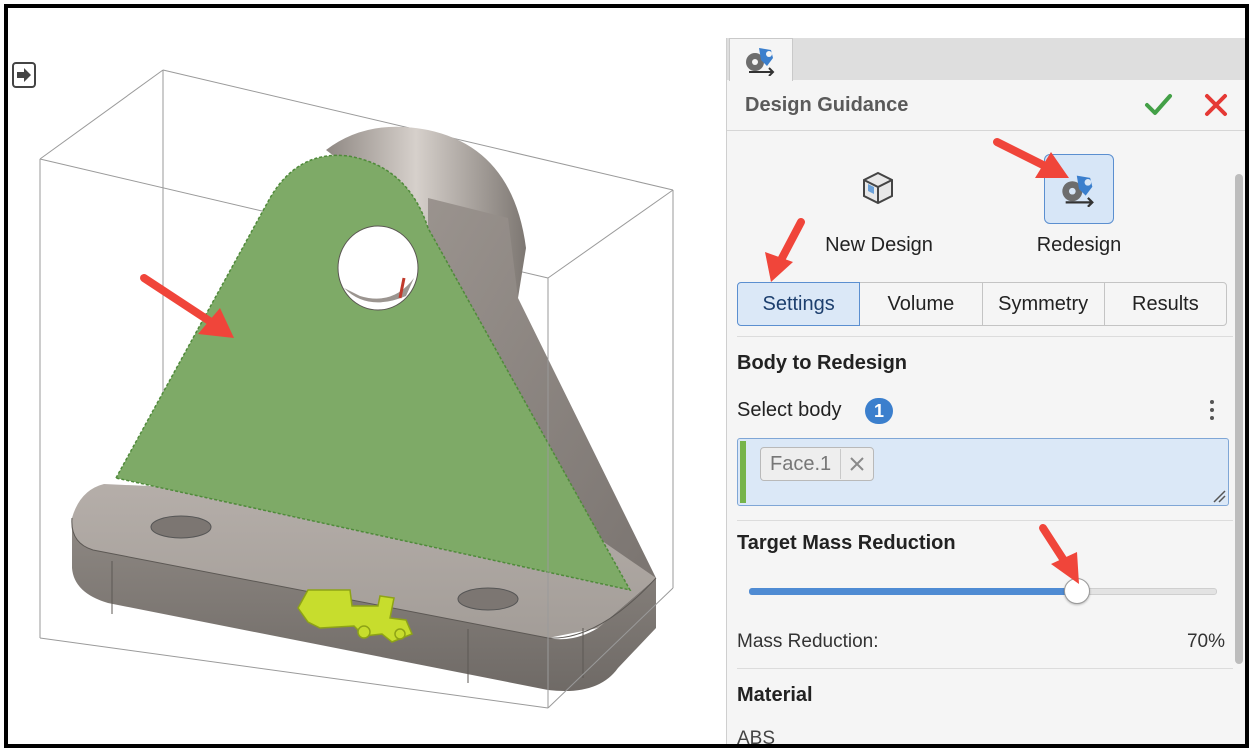 The image size is (1250, 748). I want to click on exit-icon, so click(24, 75).